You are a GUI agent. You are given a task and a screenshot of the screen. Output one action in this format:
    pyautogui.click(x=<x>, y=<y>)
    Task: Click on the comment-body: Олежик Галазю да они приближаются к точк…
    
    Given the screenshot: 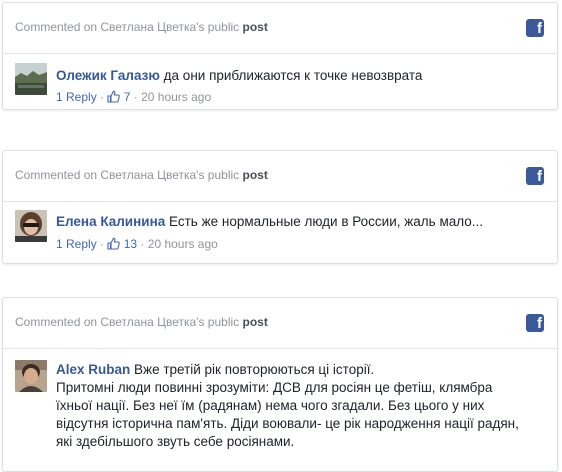 What is the action you would take?
    pyautogui.click(x=300, y=76)
    